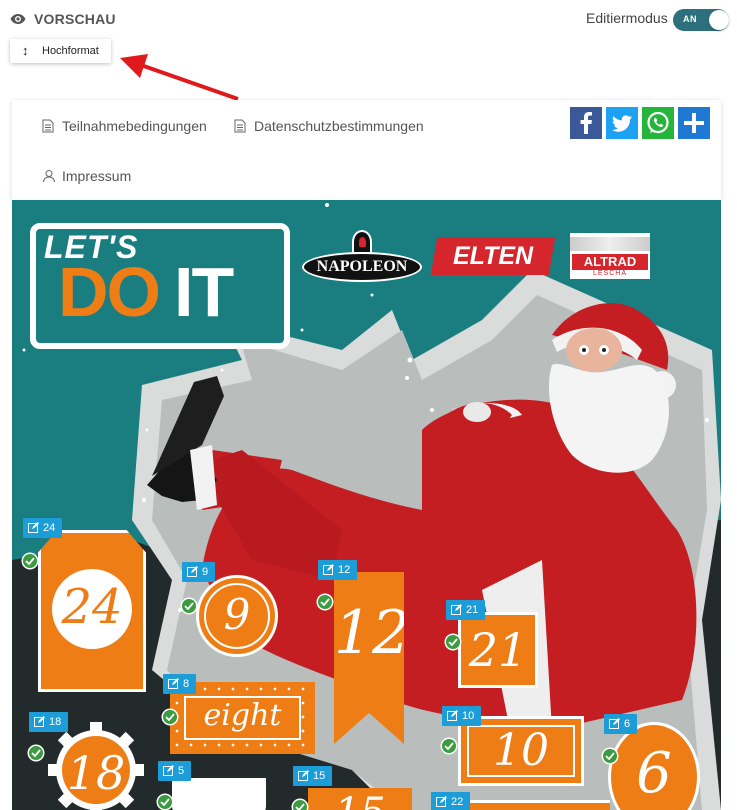 The image size is (737, 810). What do you see at coordinates (498, 650) in the screenshot?
I see `calendar-door-21: 21` at bounding box center [498, 650].